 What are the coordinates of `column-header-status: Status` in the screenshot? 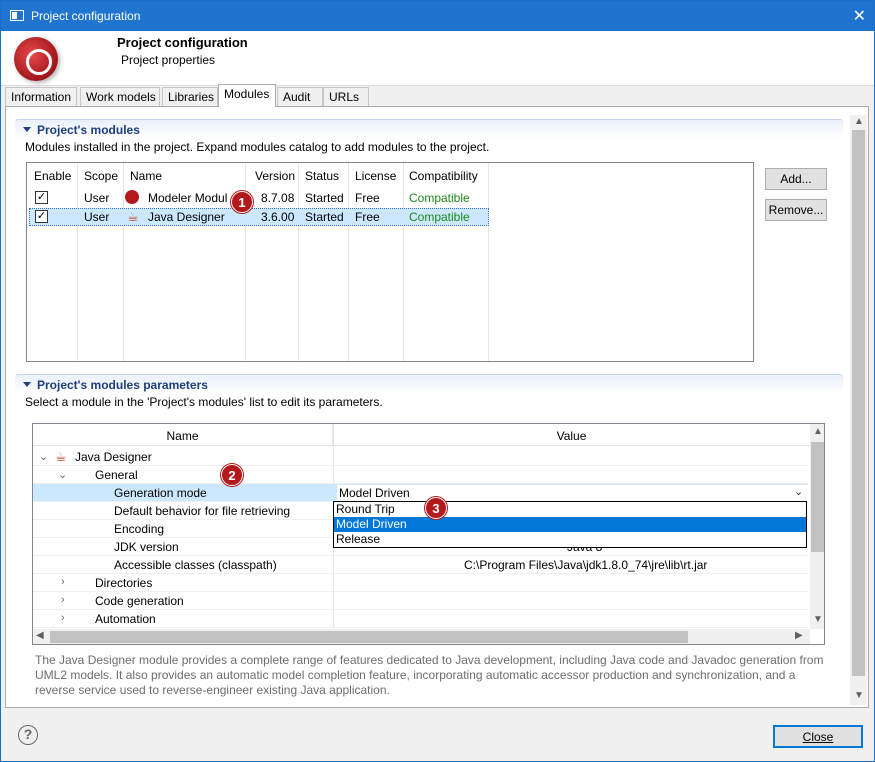 It's located at (322, 176).